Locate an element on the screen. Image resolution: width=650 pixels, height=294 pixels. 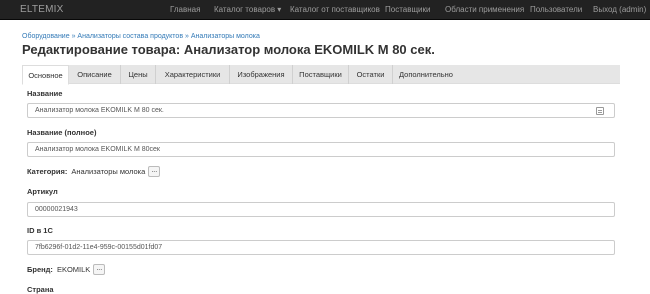
tab-suppliers: Поставщики is located at coordinates (321, 74).